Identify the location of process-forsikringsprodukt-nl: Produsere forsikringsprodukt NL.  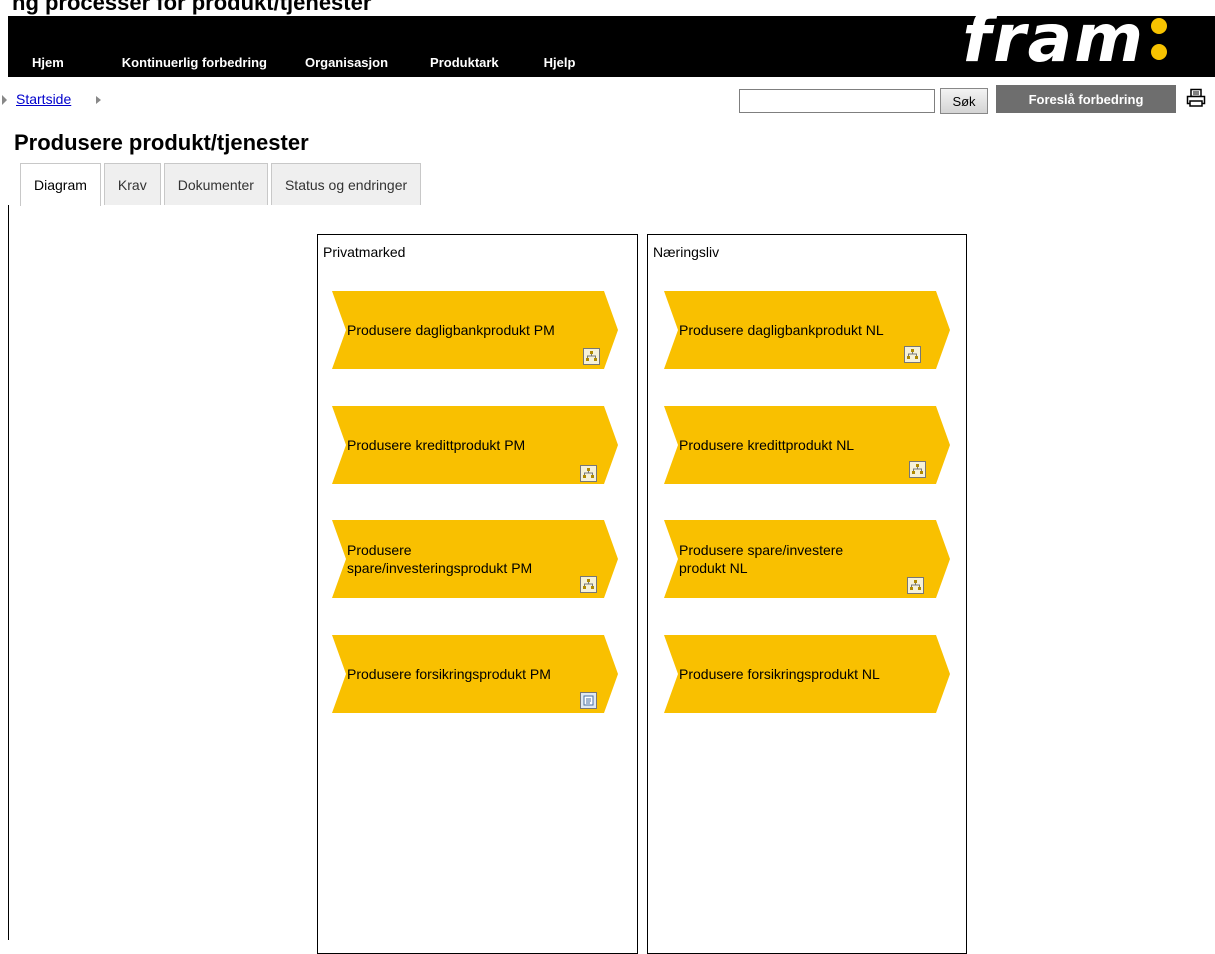
(807, 674).